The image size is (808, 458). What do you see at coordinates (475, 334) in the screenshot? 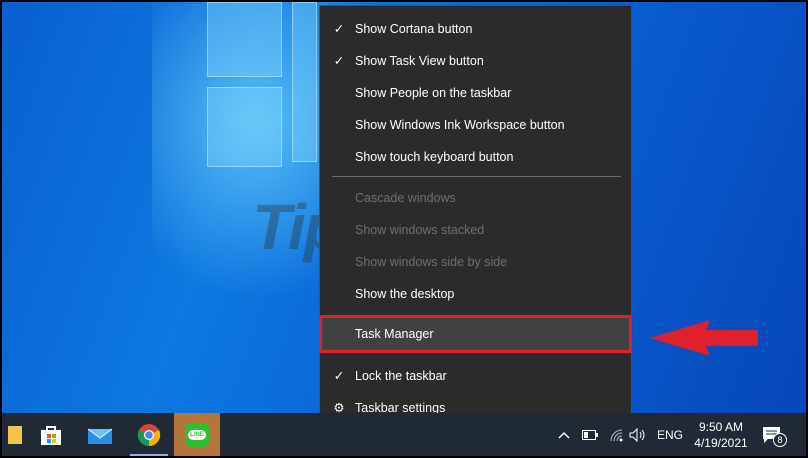
I see `menu-item-task-manager: Task Manager` at bounding box center [475, 334].